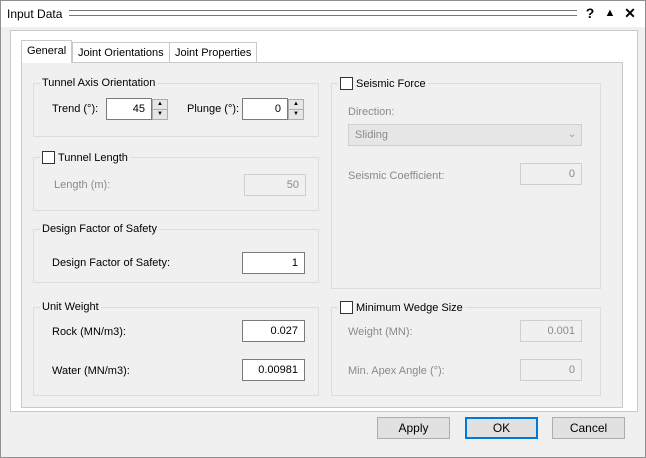 This screenshot has width=646, height=458. Describe the element at coordinates (93, 157) in the screenshot. I see `tunnel-length-title-text: Tunnel Length` at that location.